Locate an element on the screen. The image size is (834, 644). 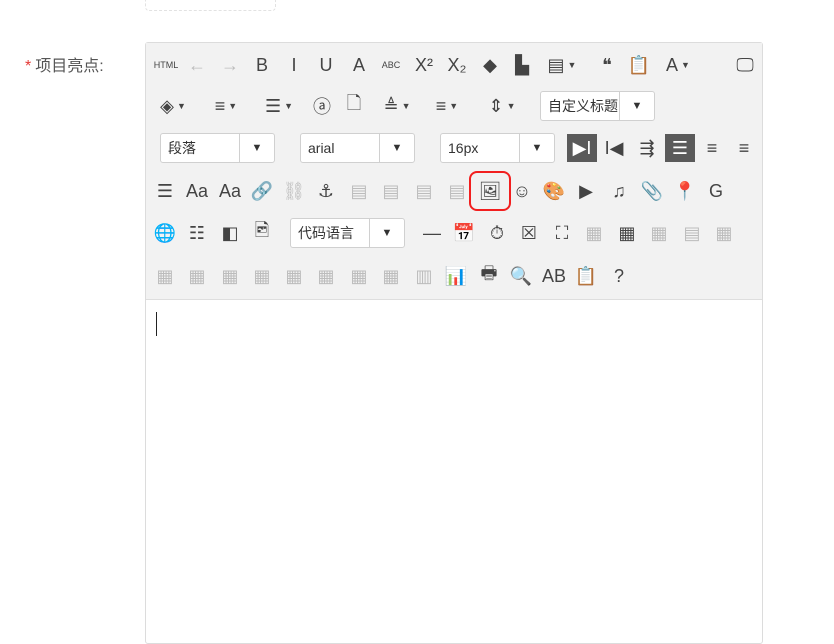
template-icon: ▤ ▼ is located at coordinates (562, 65).